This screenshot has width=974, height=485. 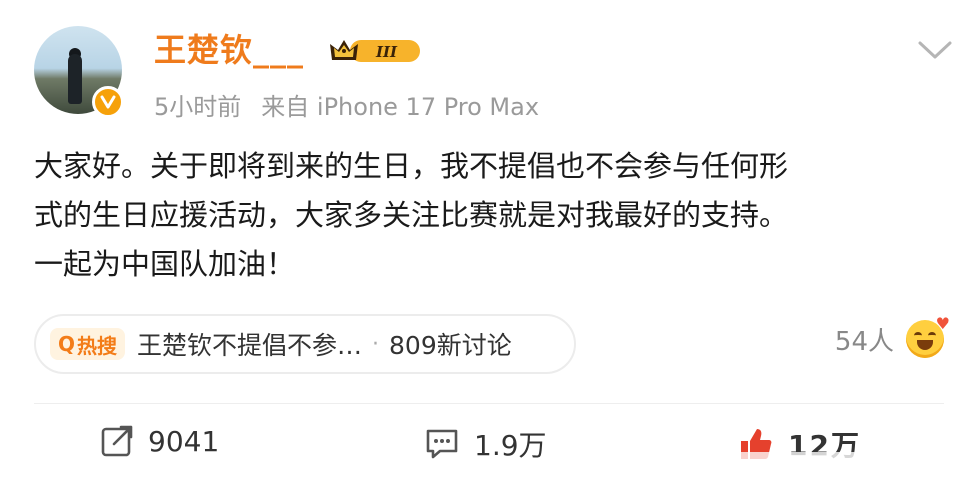 What do you see at coordinates (925, 345) in the screenshot?
I see `emoji-mouth` at bounding box center [925, 345].